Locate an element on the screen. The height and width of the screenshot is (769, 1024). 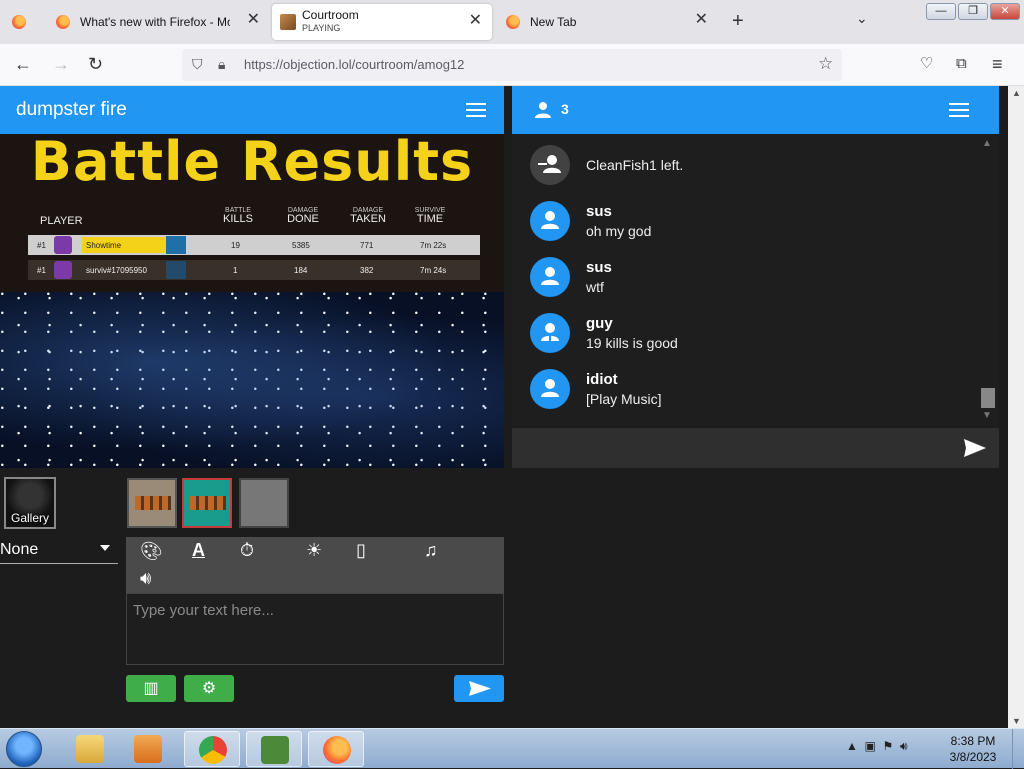
window-close-button: ✕ is located at coordinates (1005, 11).